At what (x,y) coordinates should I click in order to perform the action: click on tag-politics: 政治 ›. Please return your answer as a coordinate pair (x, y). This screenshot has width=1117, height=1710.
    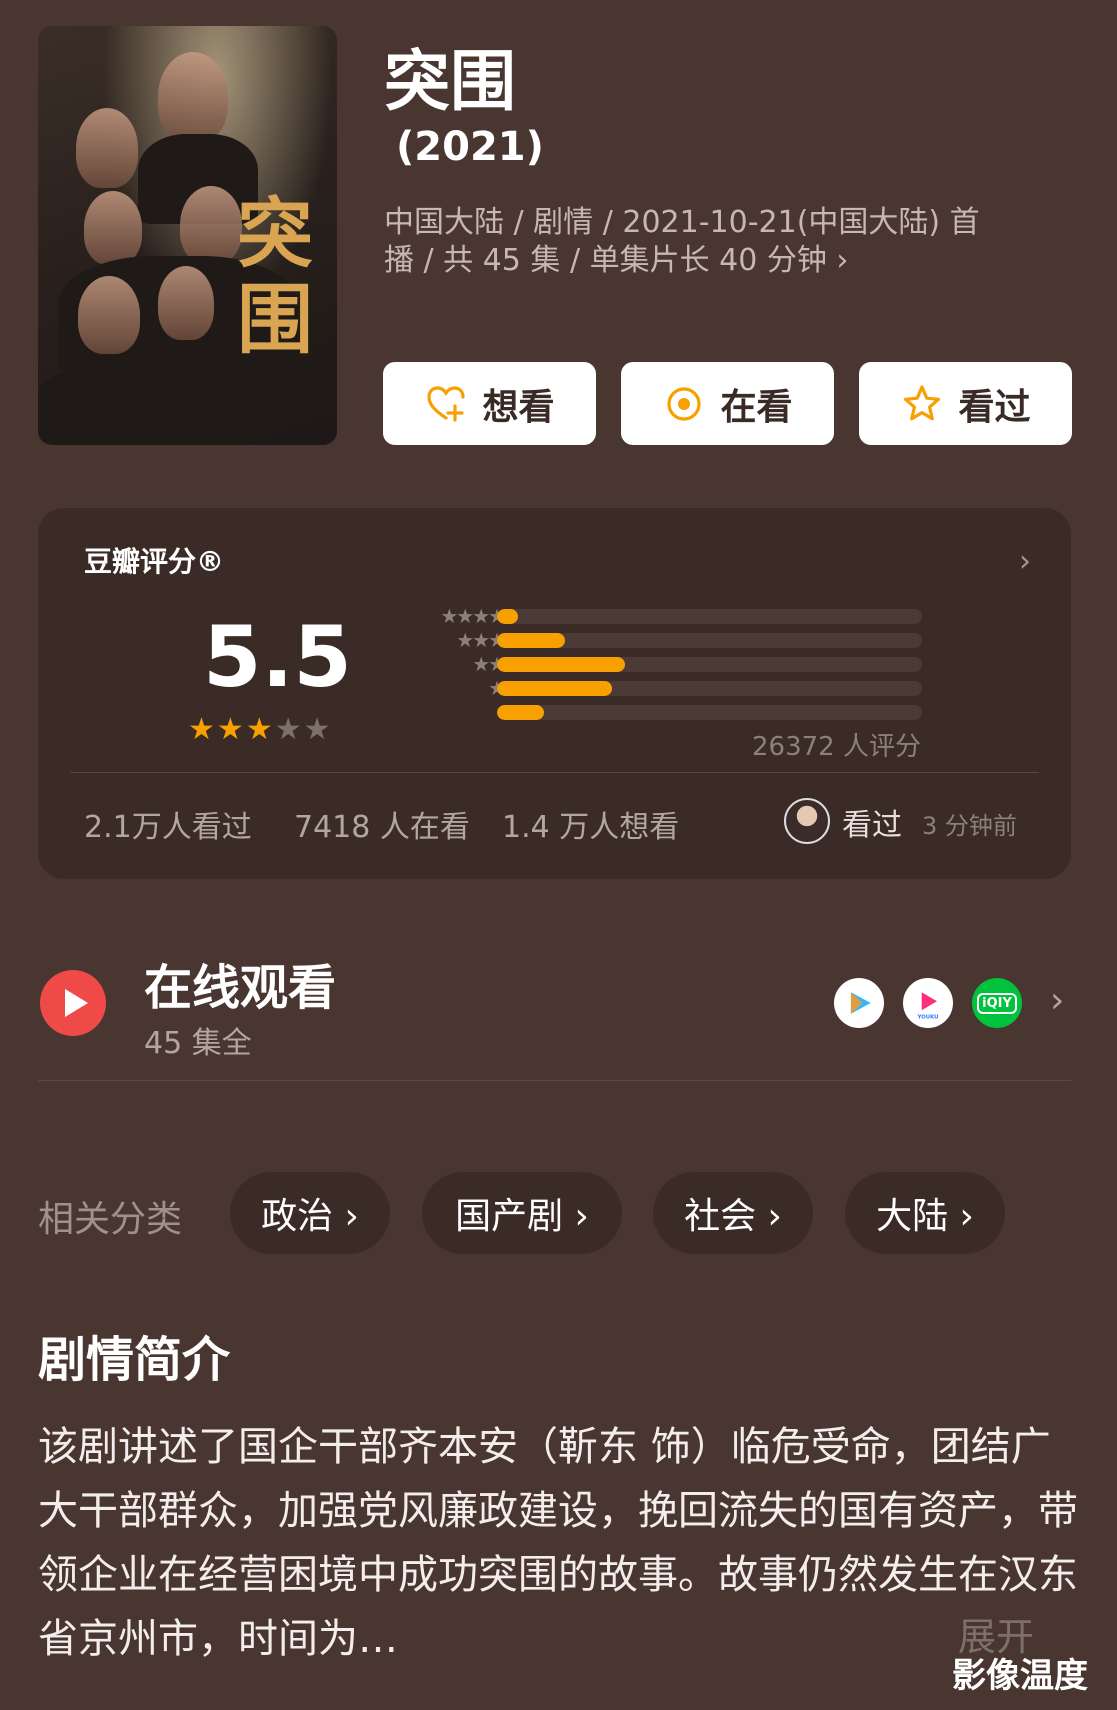
    Looking at the image, I should click on (310, 1213).